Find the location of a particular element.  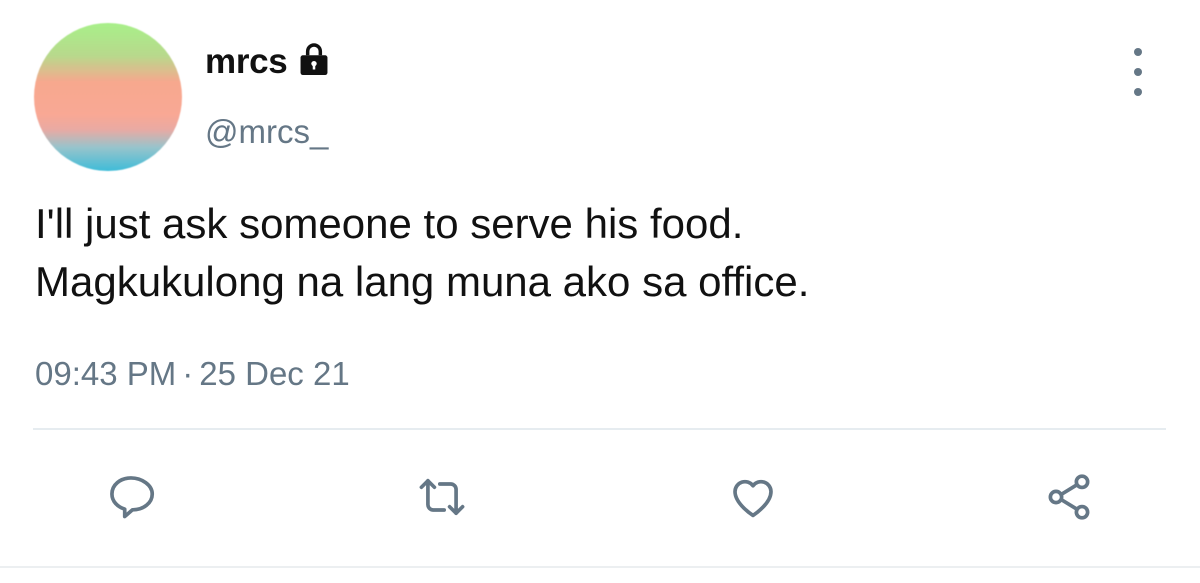

tweet-timestamp: 09:43 PM · 25 Dec 21 is located at coordinates (192, 374).